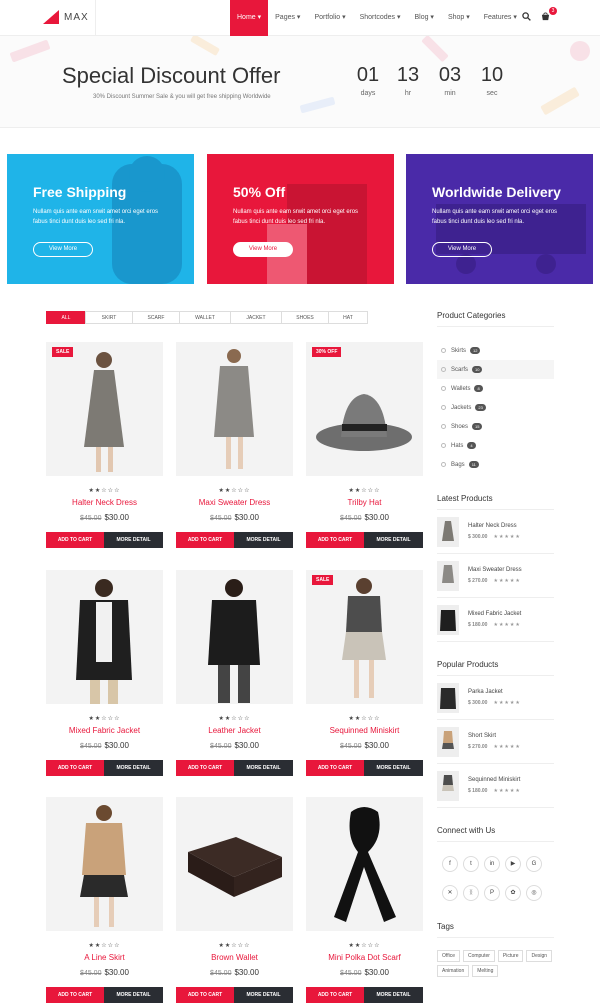 This screenshot has height=1003, width=600. What do you see at coordinates (104, 730) in the screenshot?
I see `product-name: Mixed Fabric Jacket` at bounding box center [104, 730].